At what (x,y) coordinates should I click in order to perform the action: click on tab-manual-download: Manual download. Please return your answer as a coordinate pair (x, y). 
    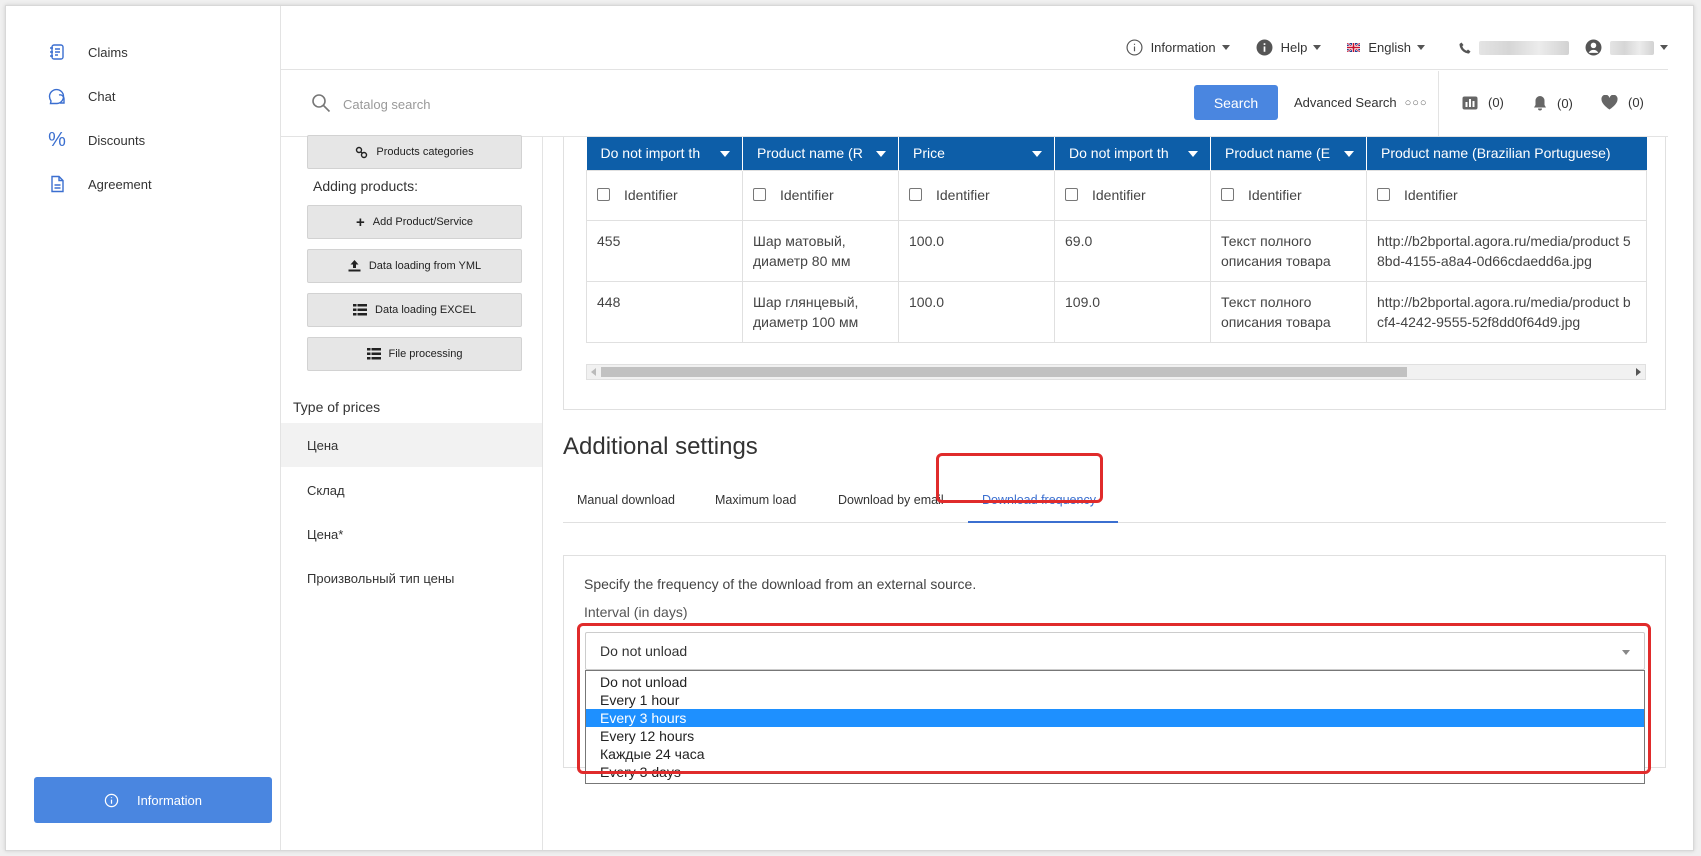
    Looking at the image, I should click on (626, 500).